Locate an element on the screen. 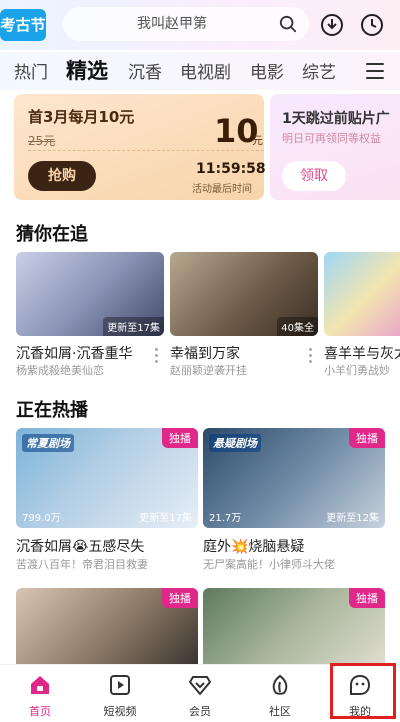  leaf-icon is located at coordinates (280, 684).